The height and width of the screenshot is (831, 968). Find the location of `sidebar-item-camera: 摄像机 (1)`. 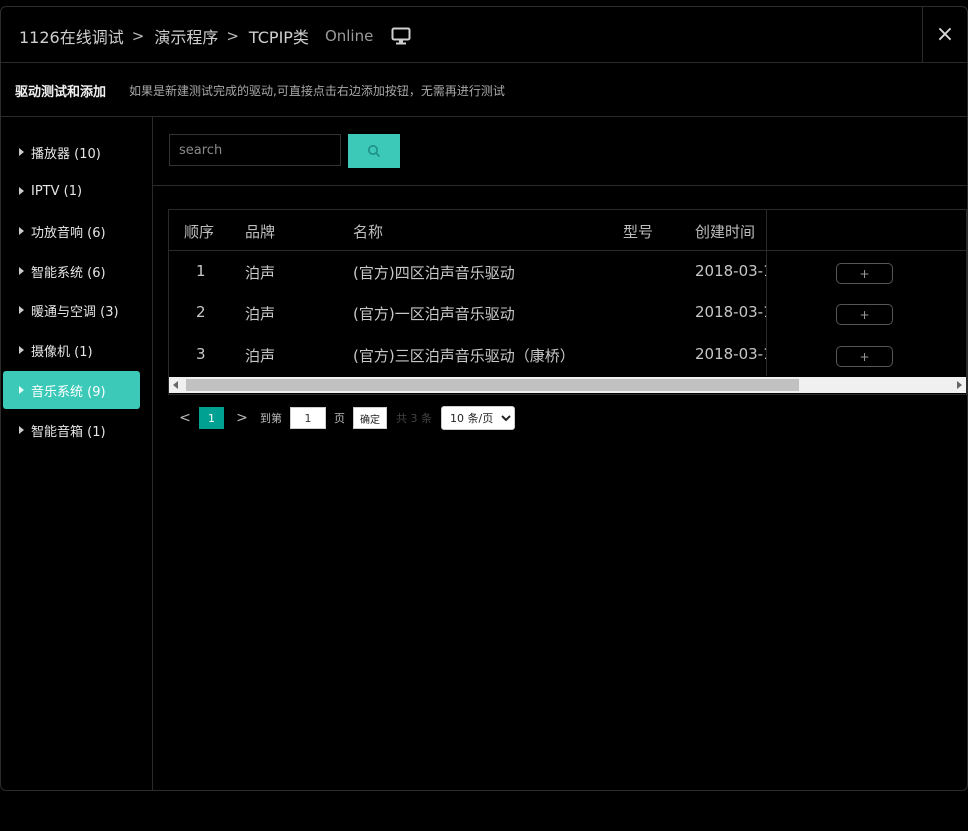

sidebar-item-camera: 摄像机 (1) is located at coordinates (71, 350).